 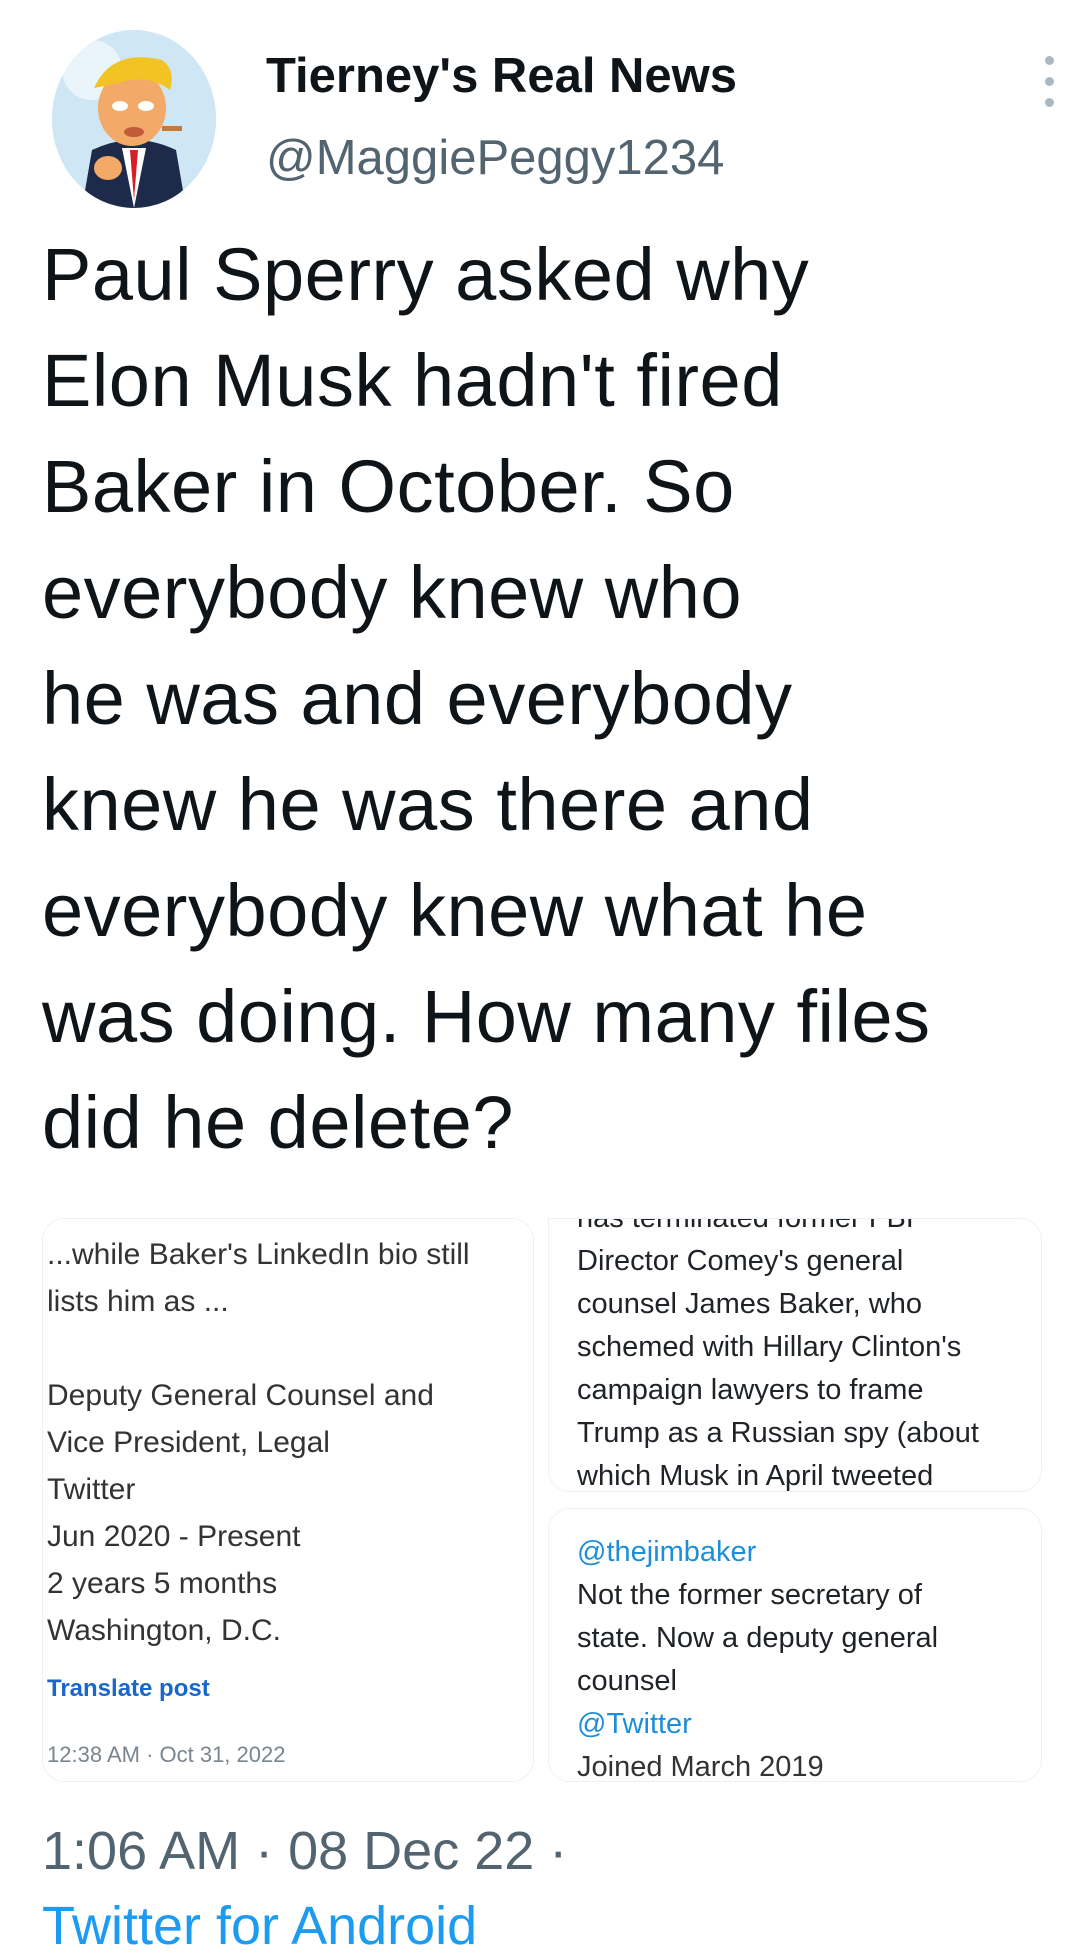 I want to click on screenshot-timestamp: 12:38 AM · Oct 31, 2022, so click(x=166, y=1754).